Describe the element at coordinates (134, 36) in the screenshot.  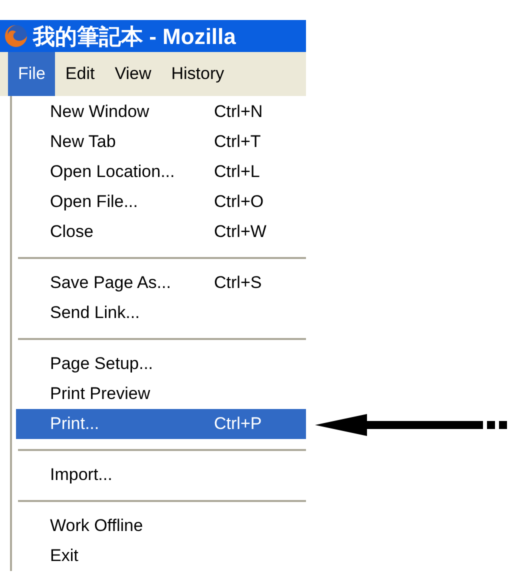
I see `window-title: 我的筆記本 - Mozilla` at that location.